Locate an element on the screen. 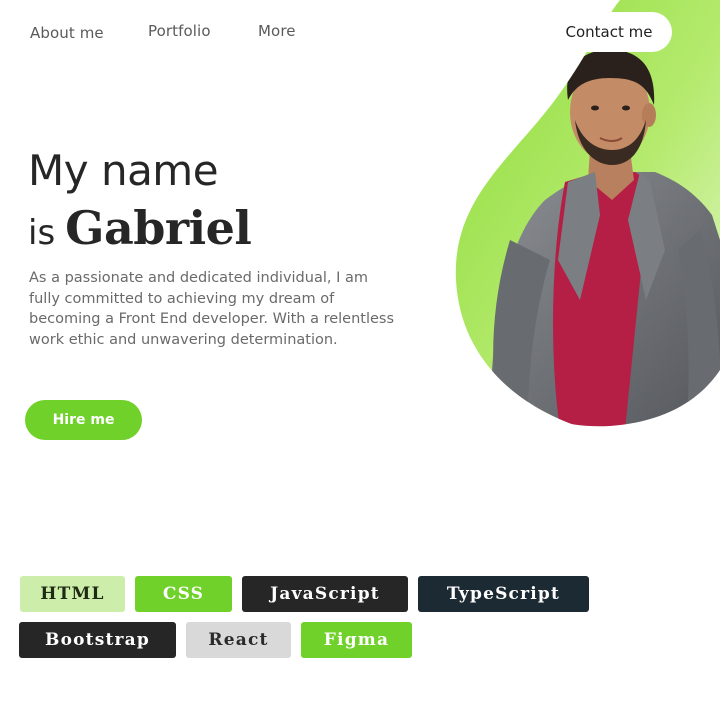 The width and height of the screenshot is (720, 720). hero-heading-line1: My name is located at coordinates (123, 170).